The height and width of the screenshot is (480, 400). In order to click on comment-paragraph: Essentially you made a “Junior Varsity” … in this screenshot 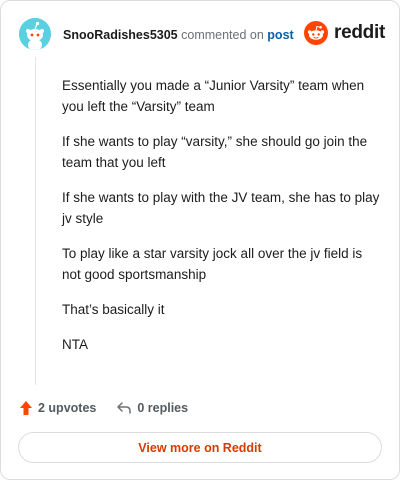, I will do `click(213, 96)`.